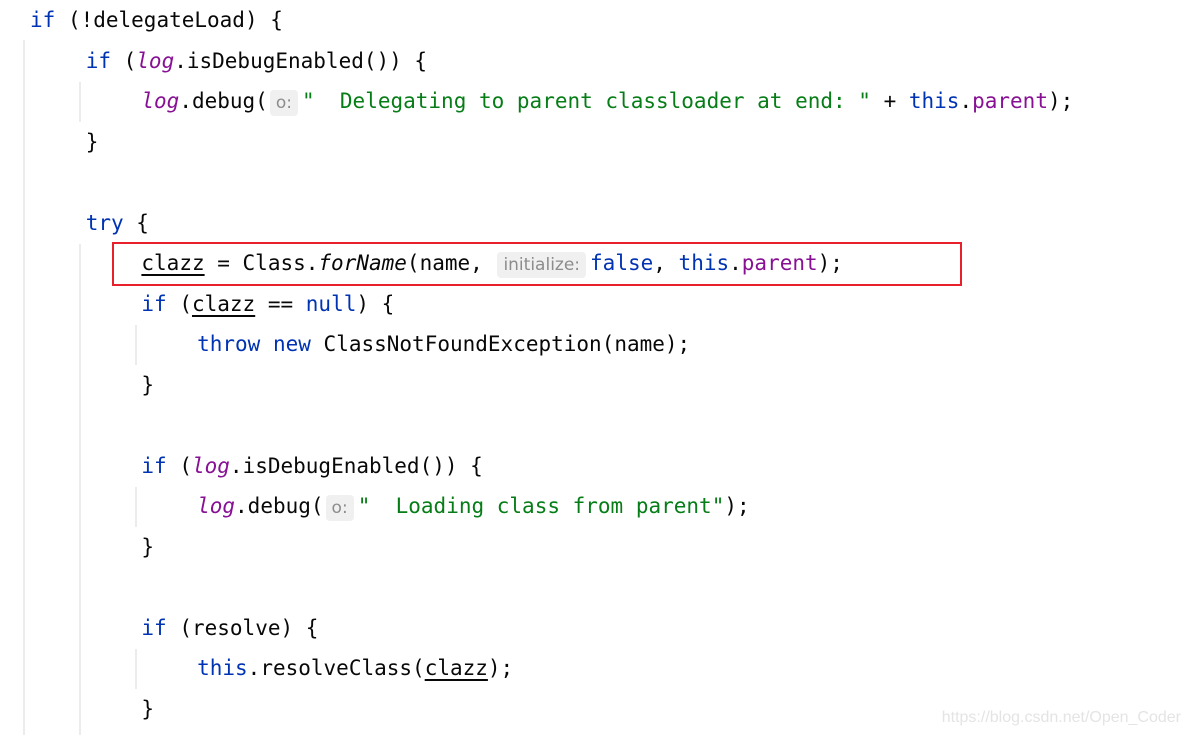 The width and height of the screenshot is (1191, 735). Describe the element at coordinates (537, 264) in the screenshot. I see `highlight-box` at that location.